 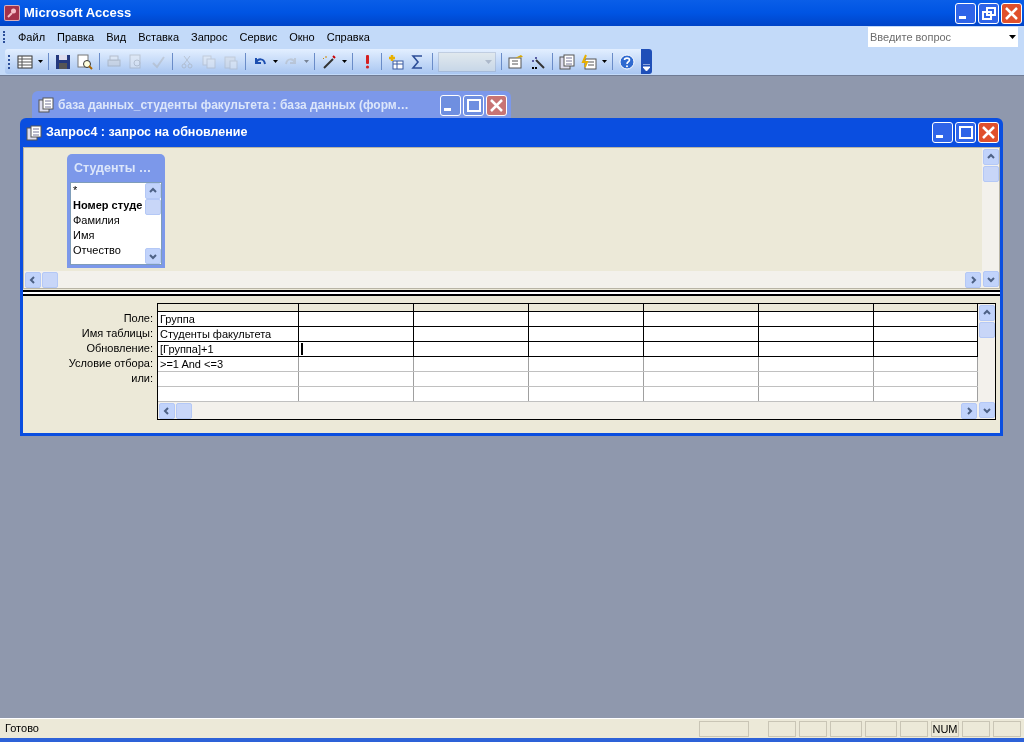 I want to click on field-list-item: *, so click(x=109, y=190).